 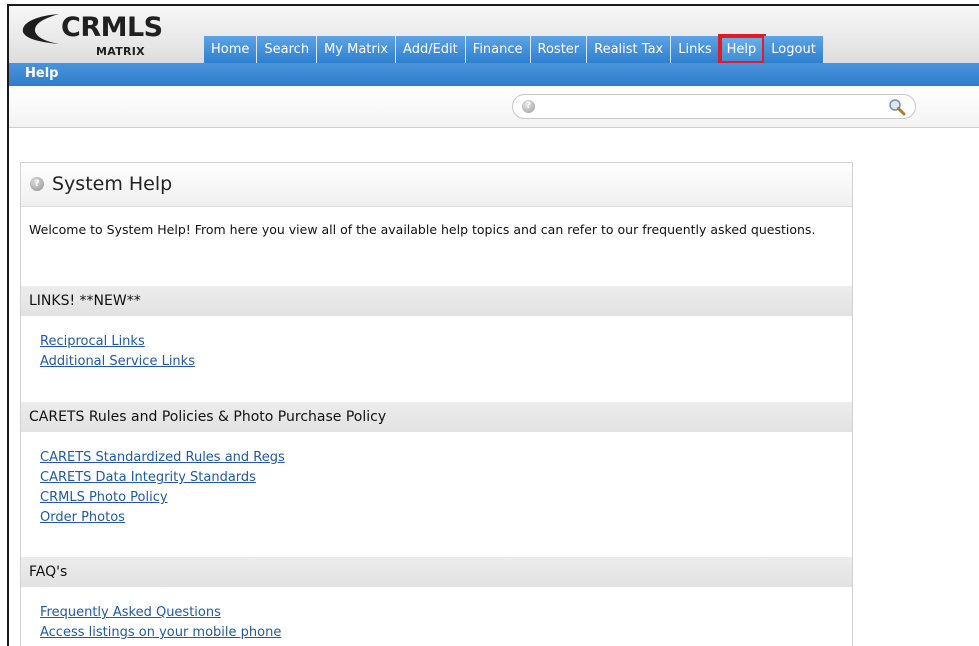 I want to click on tab-links: Links, so click(x=695, y=49).